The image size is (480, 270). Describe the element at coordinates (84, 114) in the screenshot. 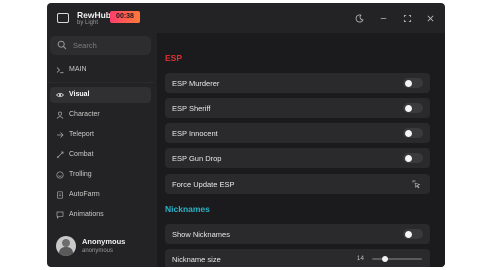

I see `sidebar-item-label: Character` at that location.